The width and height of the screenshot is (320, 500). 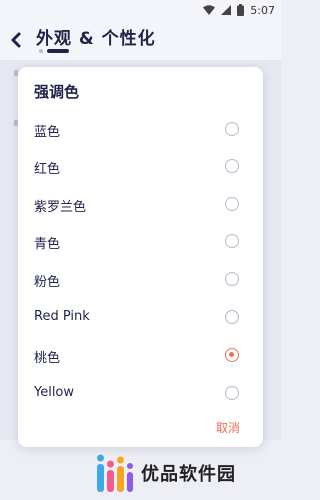 I want to click on wifi-icon, so click(x=209, y=10).